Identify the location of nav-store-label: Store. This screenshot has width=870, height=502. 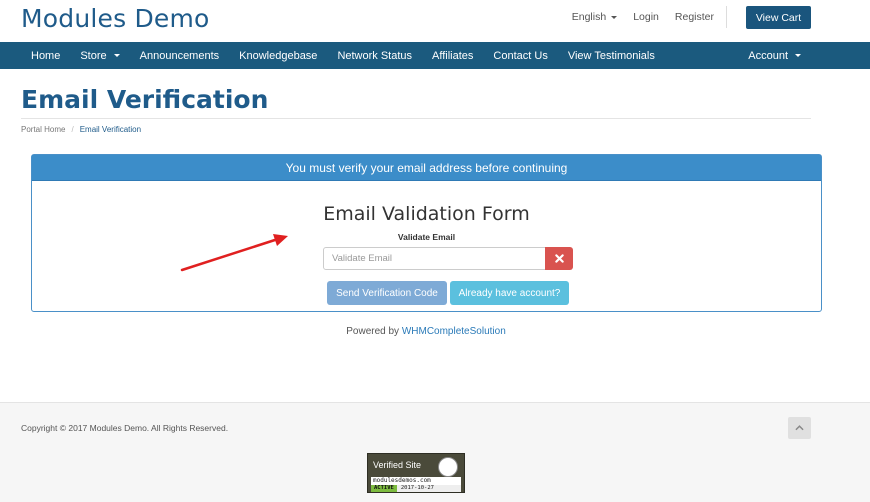
(93, 55).